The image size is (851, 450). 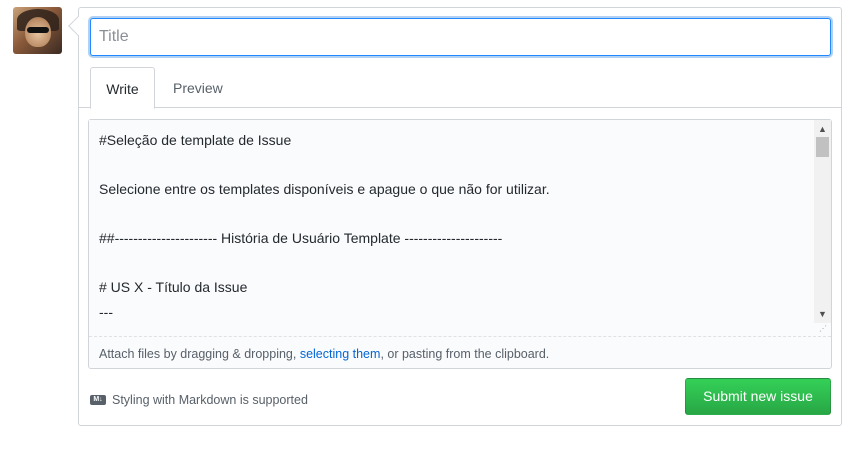 I want to click on markdown-icon: M↓, so click(x=98, y=399).